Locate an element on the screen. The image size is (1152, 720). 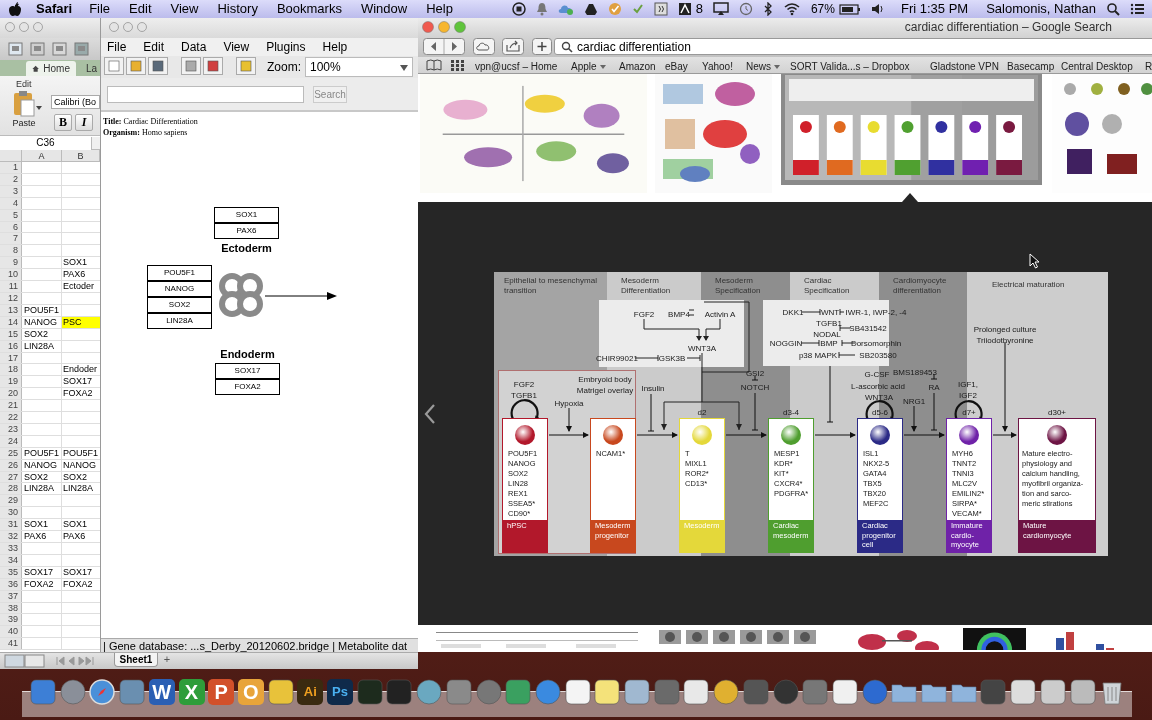
app-menu: Safari is located at coordinates (54, 9).